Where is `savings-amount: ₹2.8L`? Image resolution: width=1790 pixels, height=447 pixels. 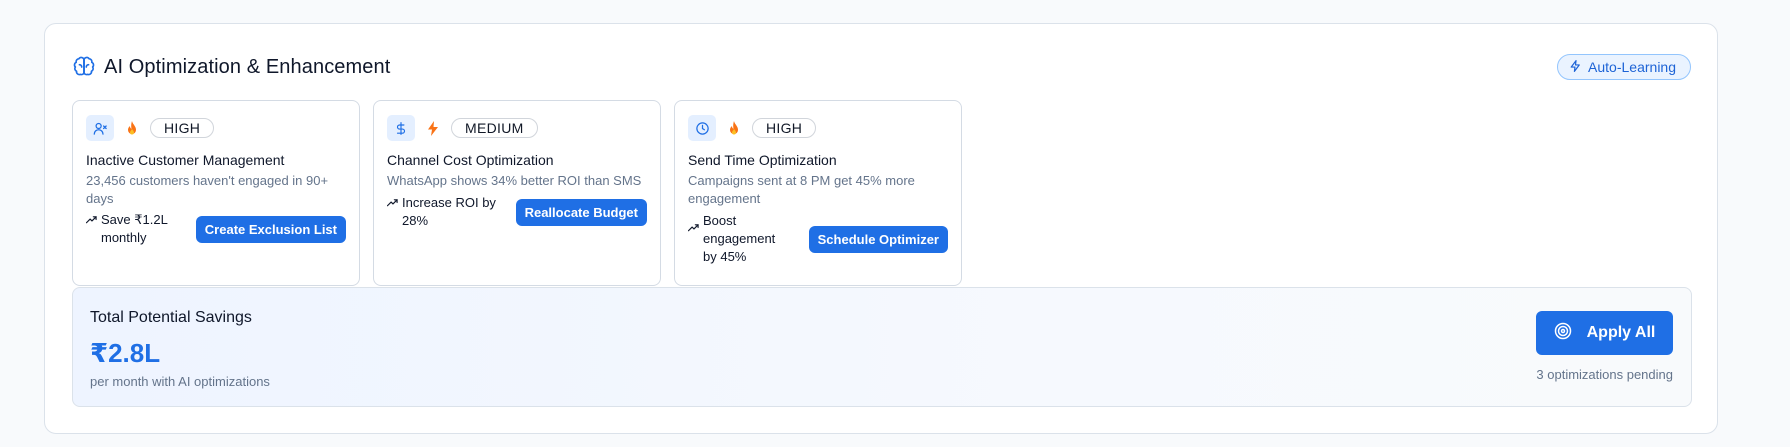 savings-amount: ₹2.8L is located at coordinates (125, 353).